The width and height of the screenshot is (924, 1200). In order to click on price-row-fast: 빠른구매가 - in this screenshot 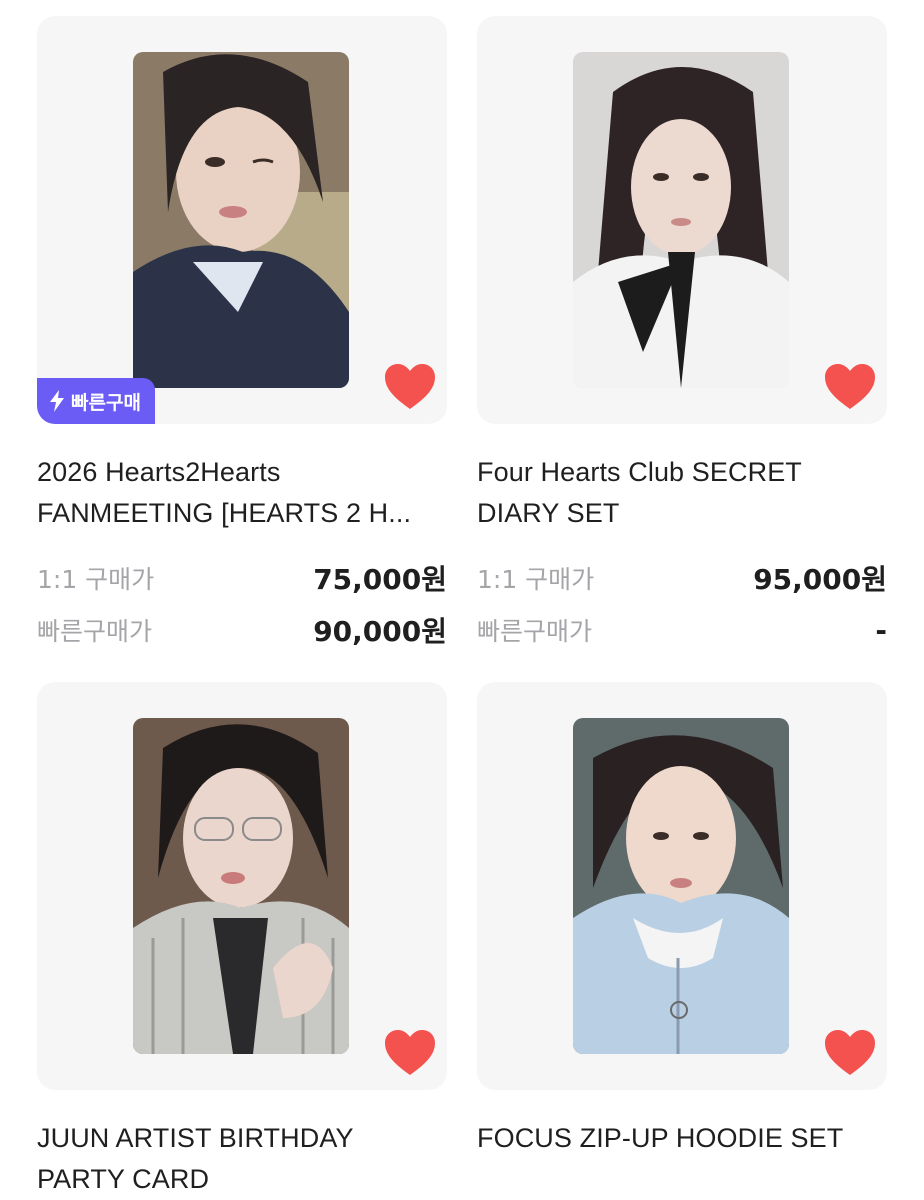, I will do `click(682, 630)`.